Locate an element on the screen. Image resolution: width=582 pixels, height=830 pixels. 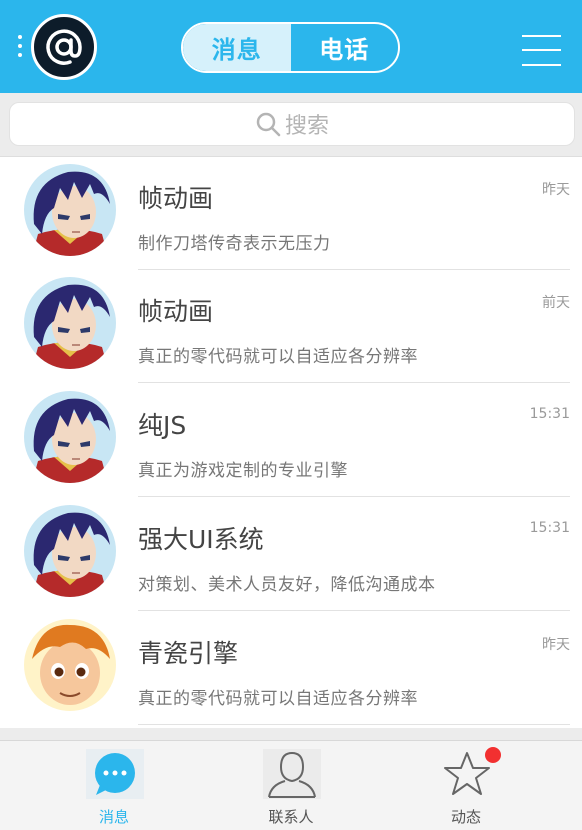
tab-contacts: 联系人 is located at coordinates (291, 785).